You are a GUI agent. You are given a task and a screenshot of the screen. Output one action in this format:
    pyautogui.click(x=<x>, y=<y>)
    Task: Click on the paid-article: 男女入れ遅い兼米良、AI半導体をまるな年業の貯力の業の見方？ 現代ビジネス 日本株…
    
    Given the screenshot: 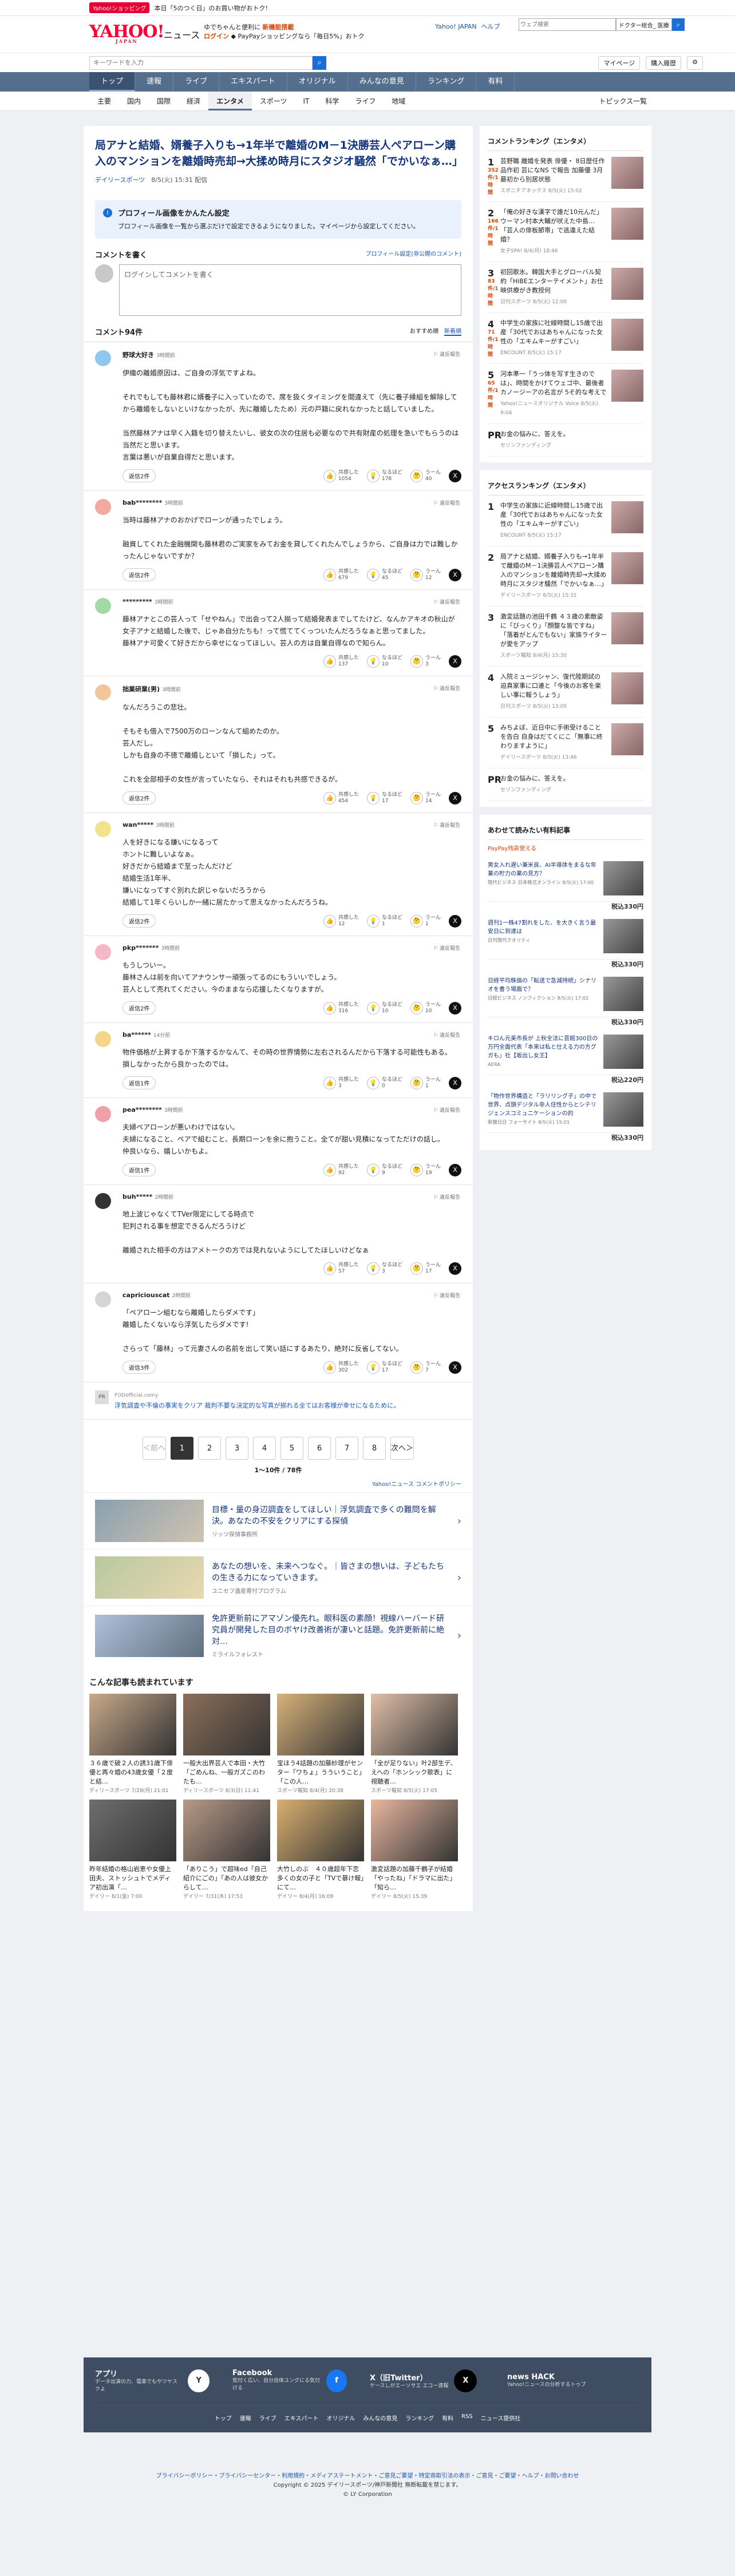 What is the action you would take?
    pyautogui.click(x=565, y=878)
    